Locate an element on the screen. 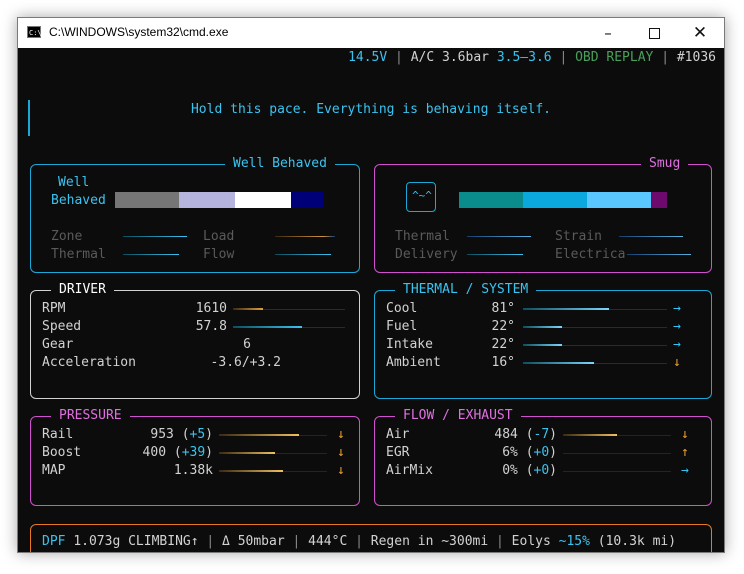  eolys-label: Eolys is located at coordinates (531, 541).